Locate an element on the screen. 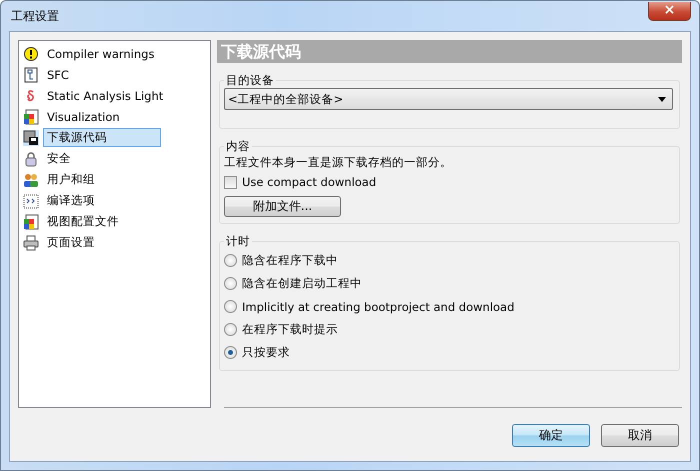  grid-icon is located at coordinates (31, 200).